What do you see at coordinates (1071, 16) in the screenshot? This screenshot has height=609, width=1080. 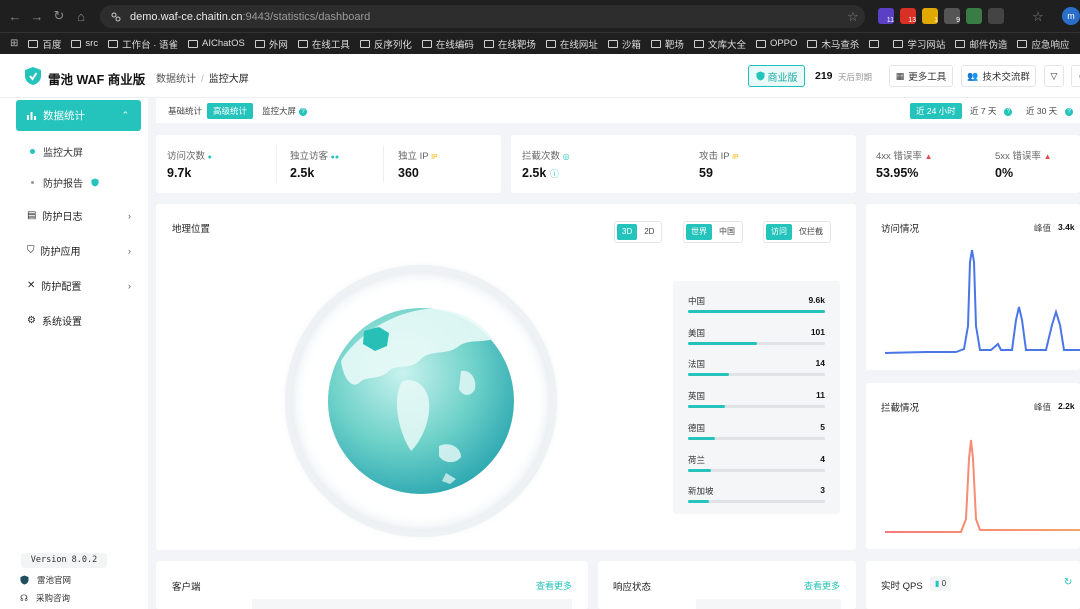 I see `profile-avatar: m` at bounding box center [1071, 16].